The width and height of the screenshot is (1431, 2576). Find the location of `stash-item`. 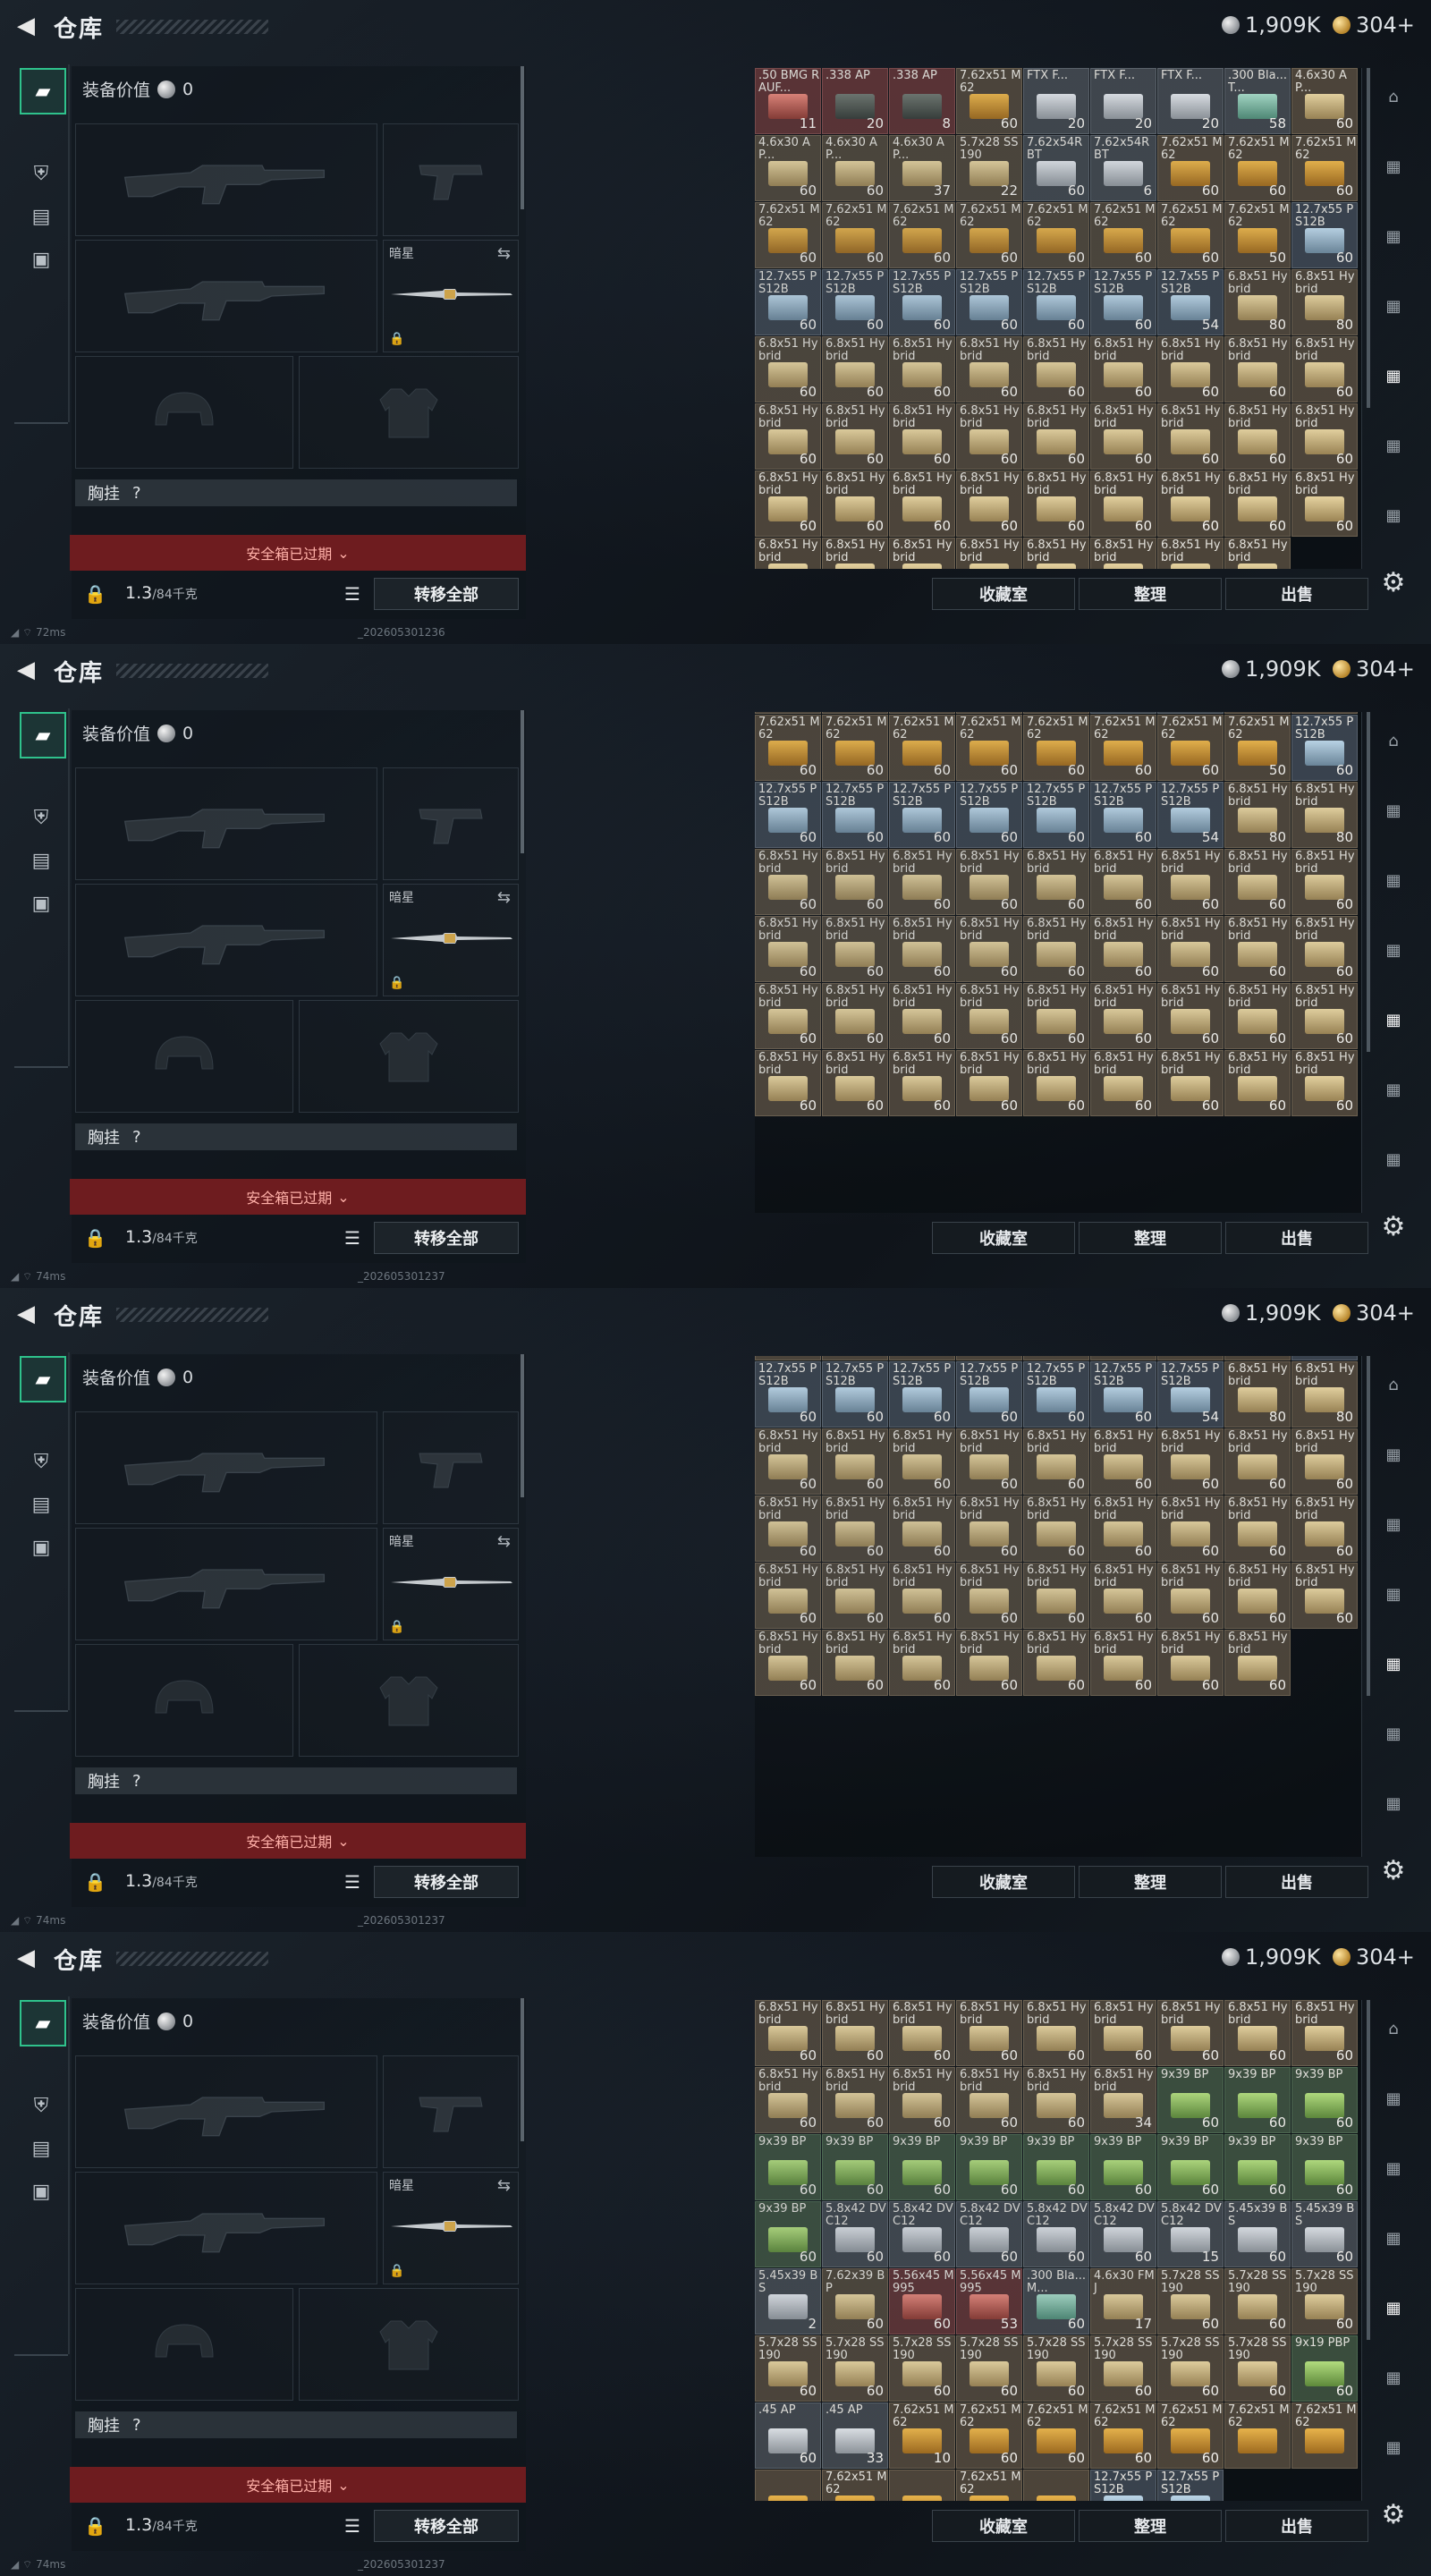

stash-item is located at coordinates (922, 2485).